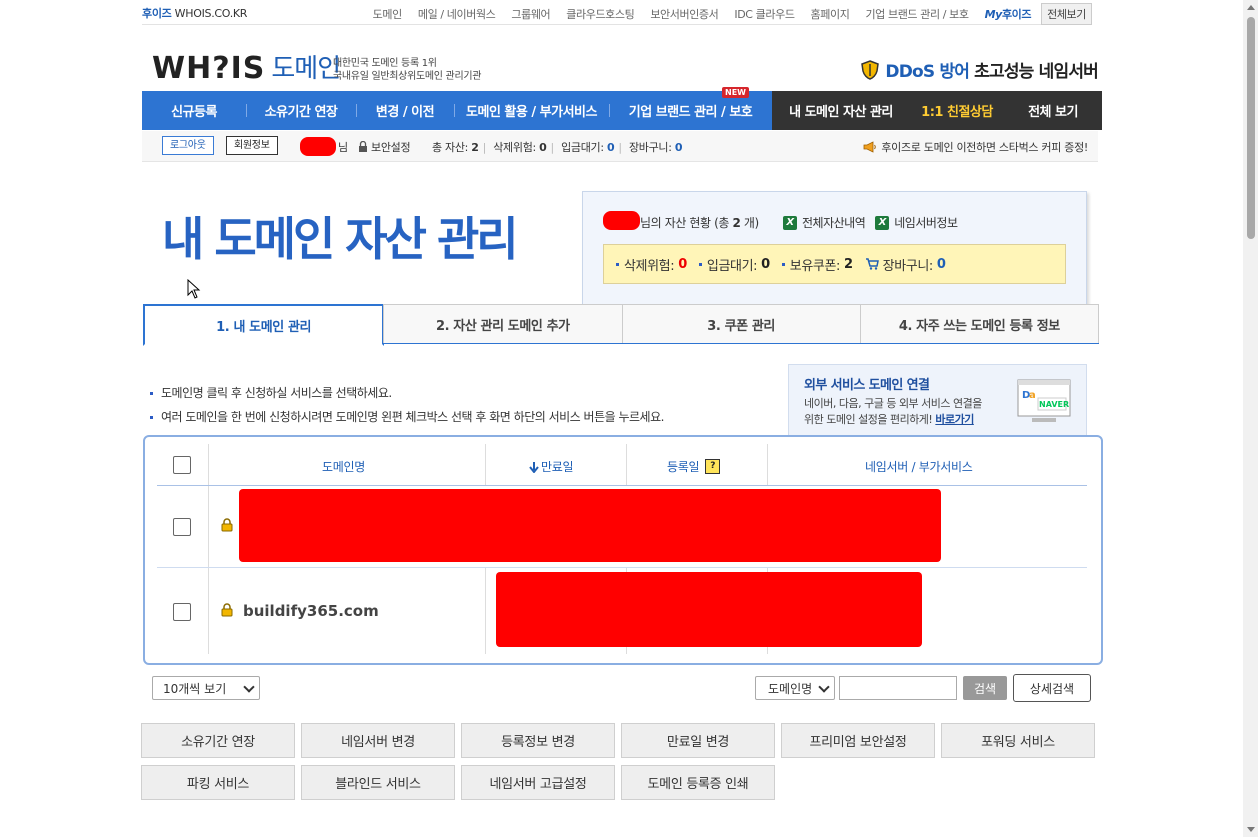  I want to click on logout-button: 로그아웃, so click(188, 145).